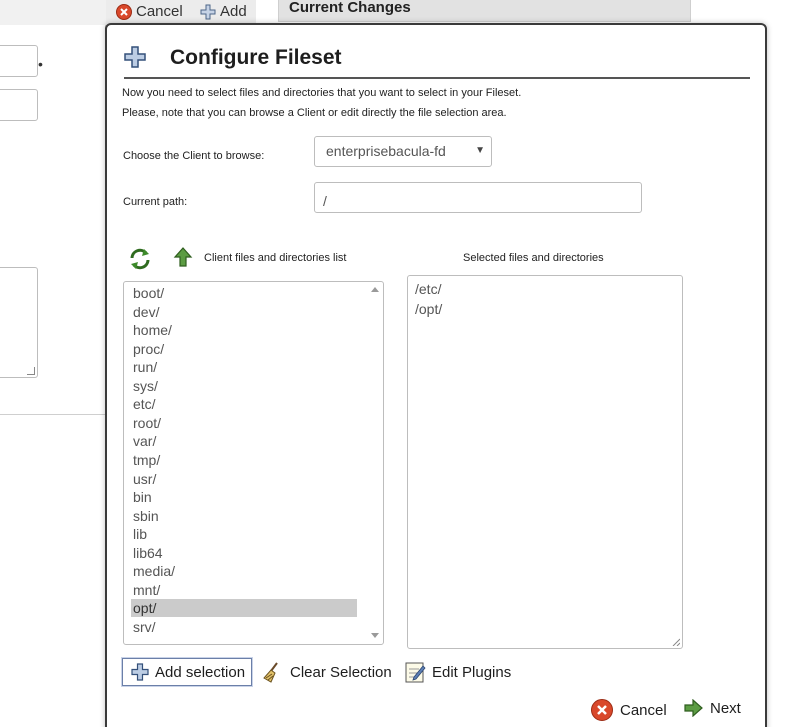 The image size is (795, 727). Describe the element at coordinates (53, 12) in the screenshot. I see `background-strip` at that location.